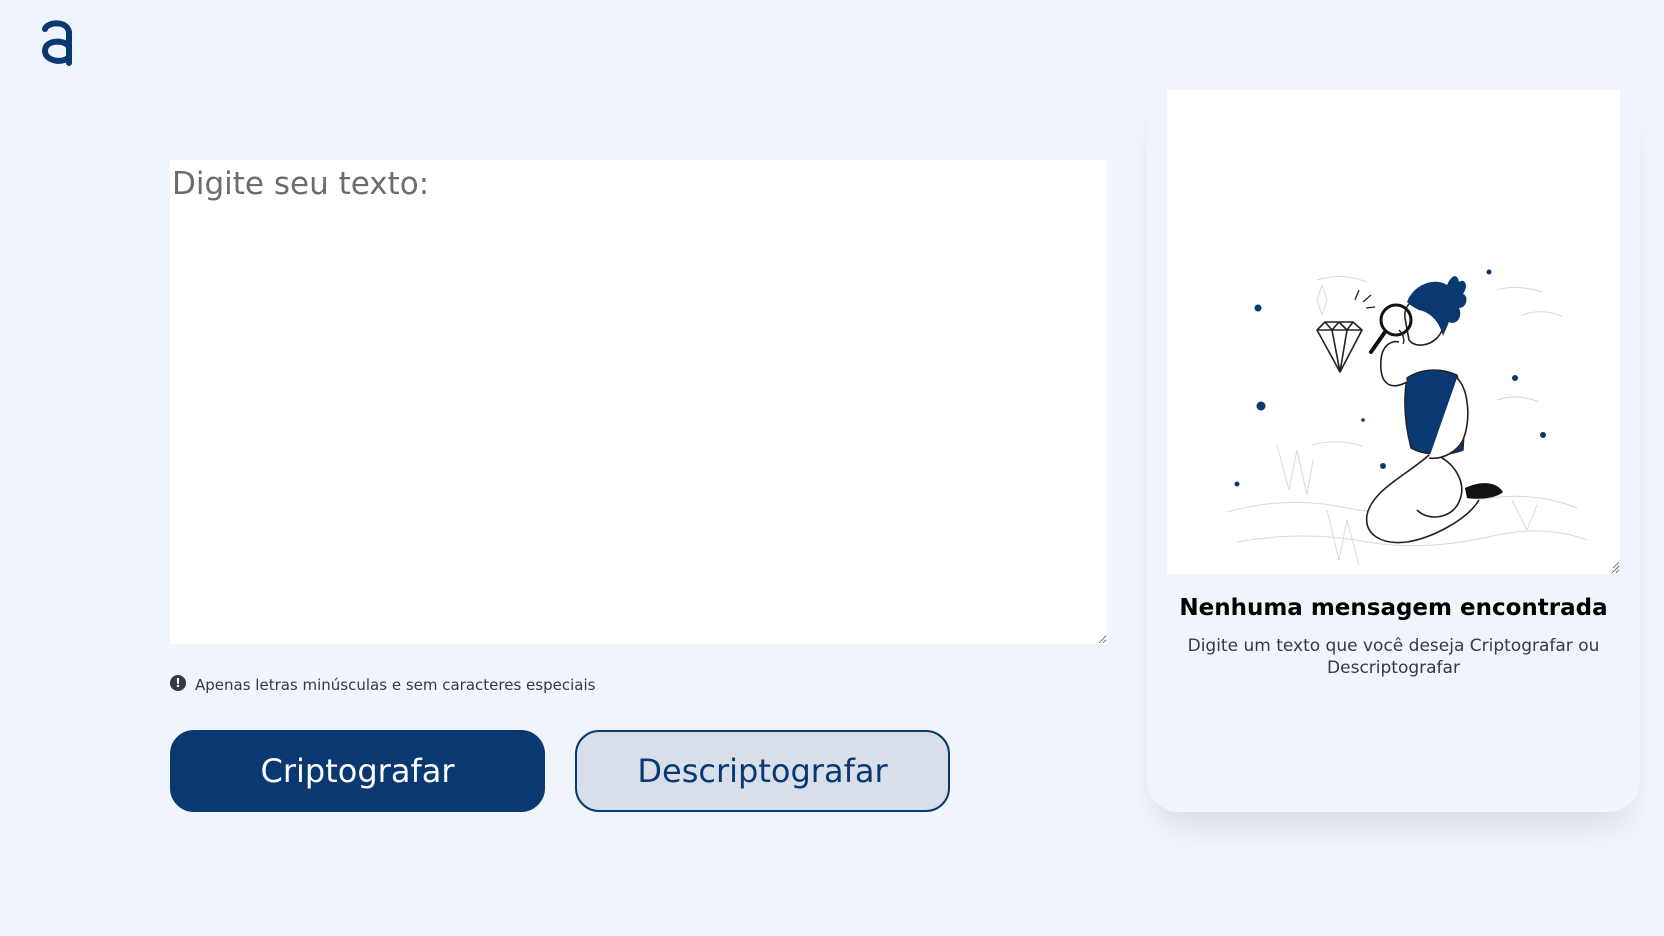  Describe the element at coordinates (357, 771) in the screenshot. I see `encrypt-button: Criptografar` at that location.